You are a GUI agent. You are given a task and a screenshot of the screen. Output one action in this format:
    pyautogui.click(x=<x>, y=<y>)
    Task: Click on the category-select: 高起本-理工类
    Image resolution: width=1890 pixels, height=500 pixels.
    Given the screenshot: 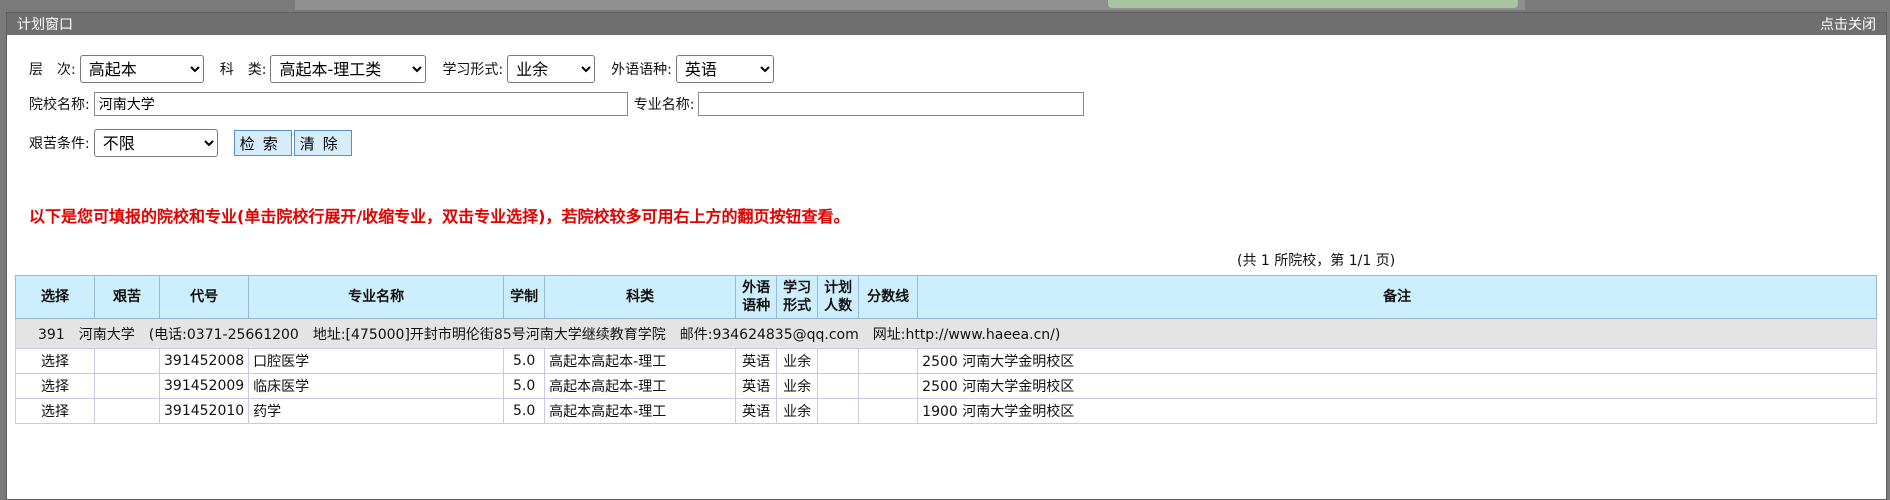 What is the action you would take?
    pyautogui.click(x=348, y=69)
    